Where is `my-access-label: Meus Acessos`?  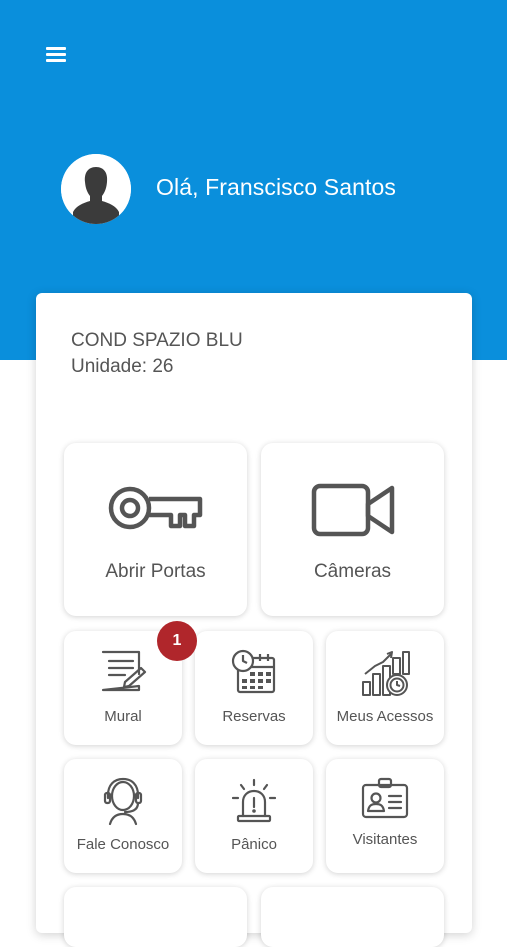 my-access-label: Meus Acessos is located at coordinates (385, 716).